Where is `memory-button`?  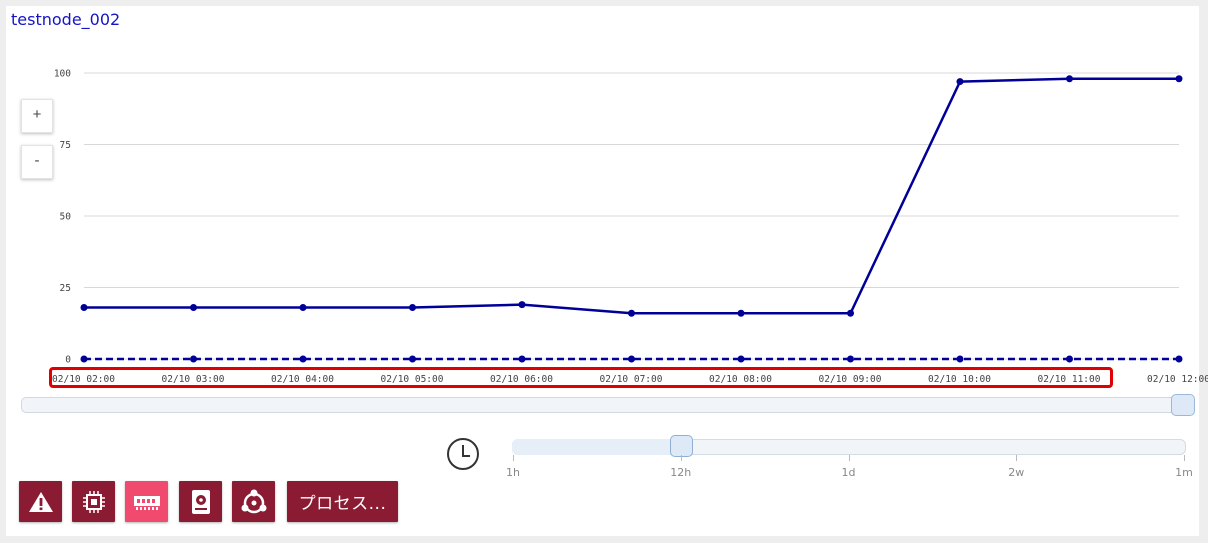
memory-button is located at coordinates (146, 501).